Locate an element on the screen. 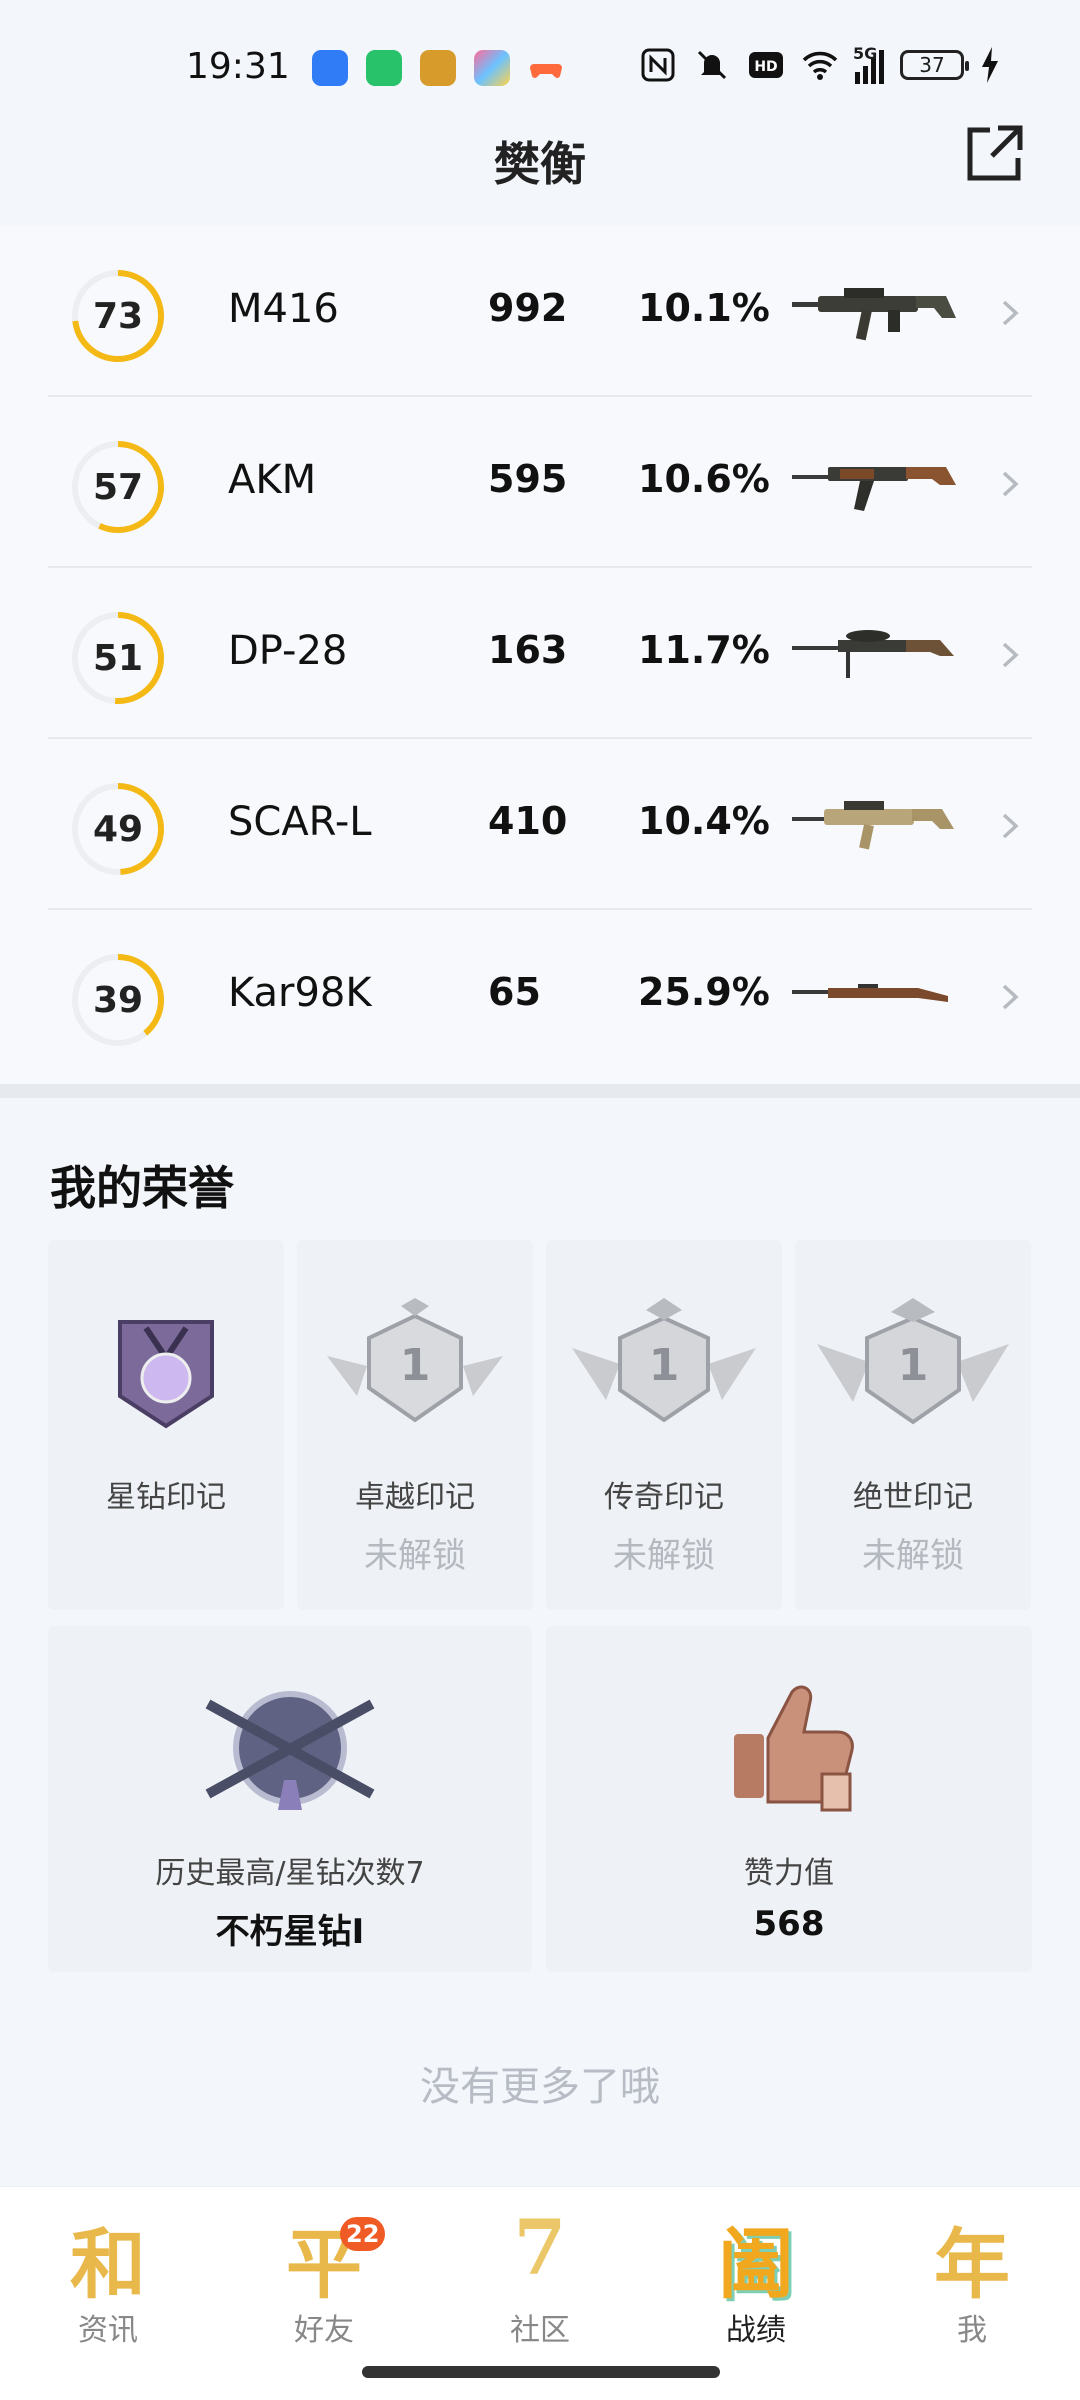  honor-card-peerless: 1 绝世印记 未解锁 is located at coordinates (913, 1425).